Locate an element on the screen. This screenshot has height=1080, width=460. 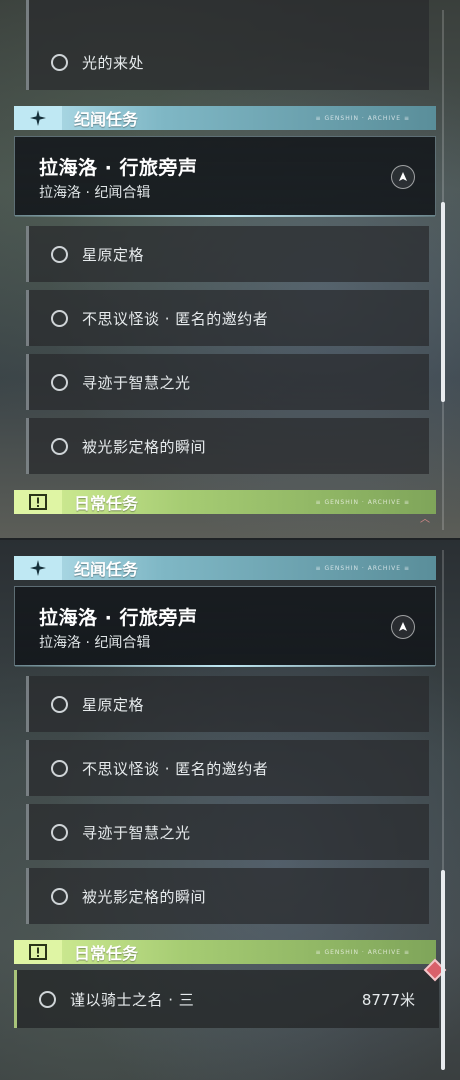
quest-row-partial is located at coordinates (227, 17).